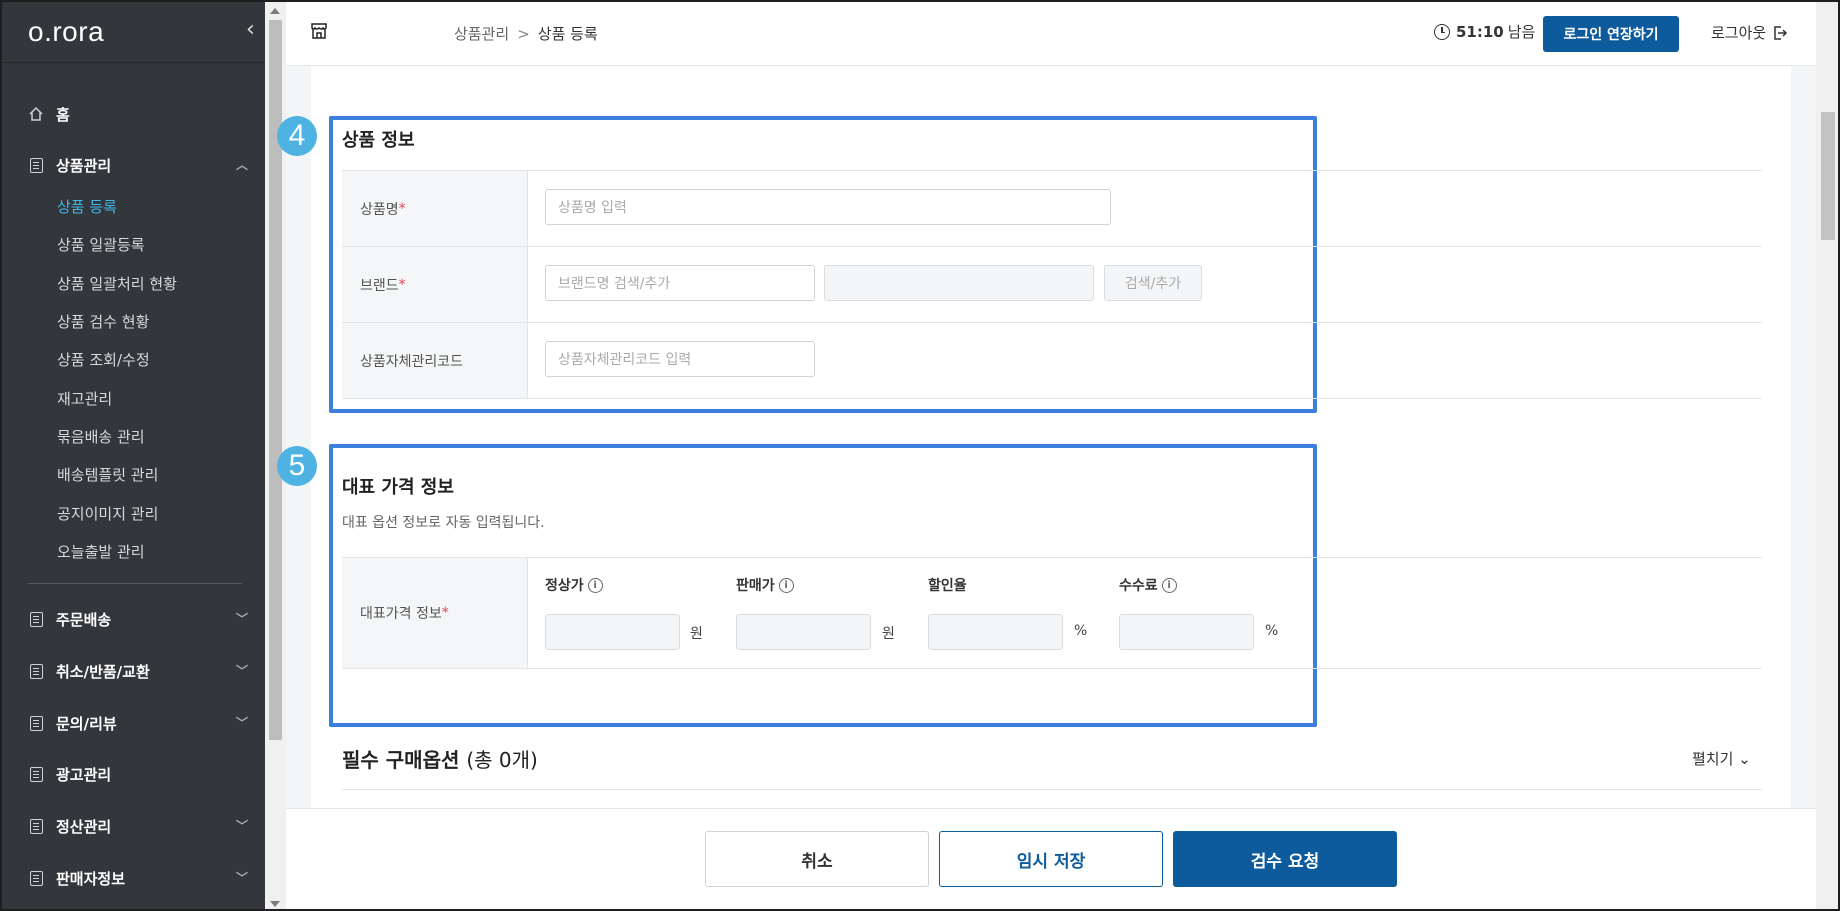  What do you see at coordinates (1827, 455) in the screenshot?
I see `main-scrollbar` at bounding box center [1827, 455].